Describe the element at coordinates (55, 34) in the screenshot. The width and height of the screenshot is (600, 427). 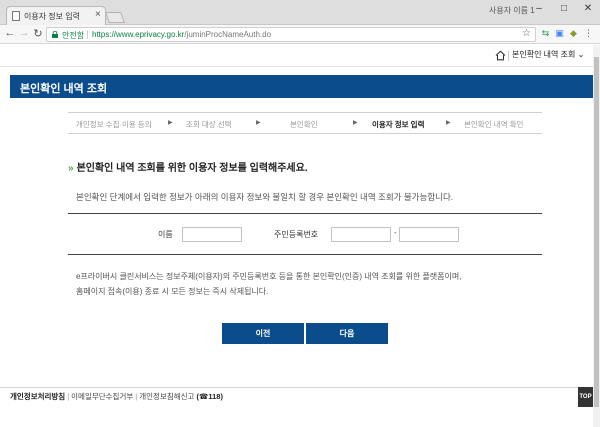
I see `lock-icon` at that location.